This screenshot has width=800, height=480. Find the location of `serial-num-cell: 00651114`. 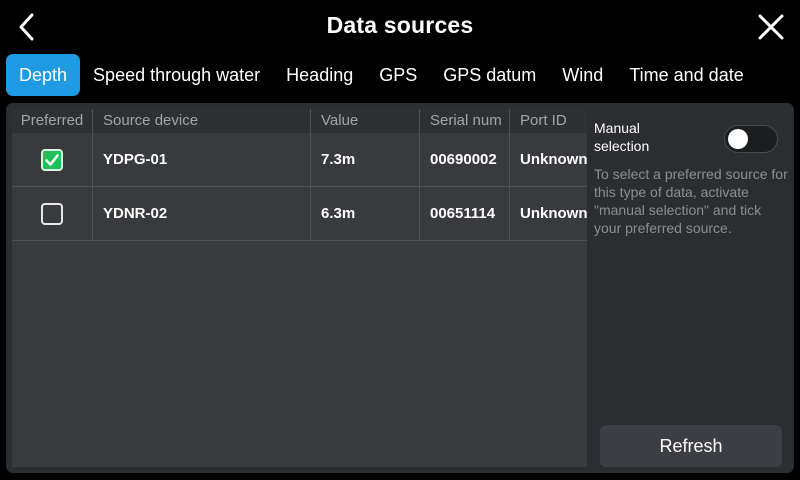

serial-num-cell: 00651114 is located at coordinates (465, 213).